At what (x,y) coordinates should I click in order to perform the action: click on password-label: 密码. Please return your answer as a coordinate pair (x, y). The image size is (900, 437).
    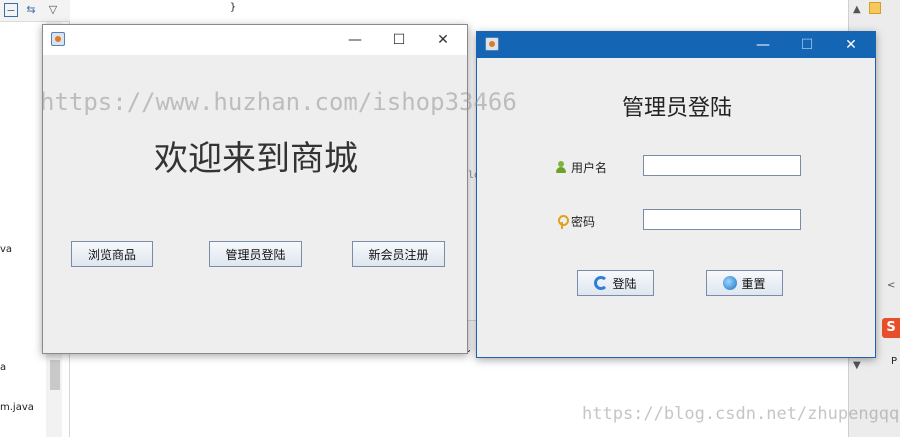
    Looking at the image, I should click on (576, 221).